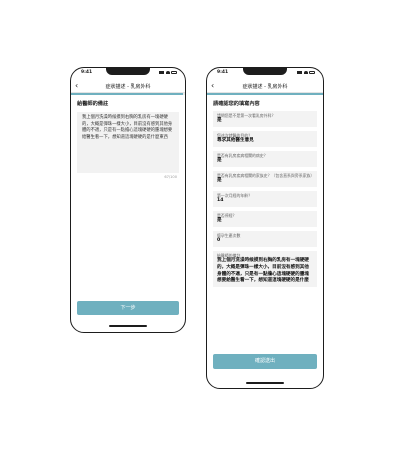  Describe the element at coordinates (265, 119) in the screenshot. I see `answer-item: 請問您是不是第一次看乳房外科？ 是` at that location.